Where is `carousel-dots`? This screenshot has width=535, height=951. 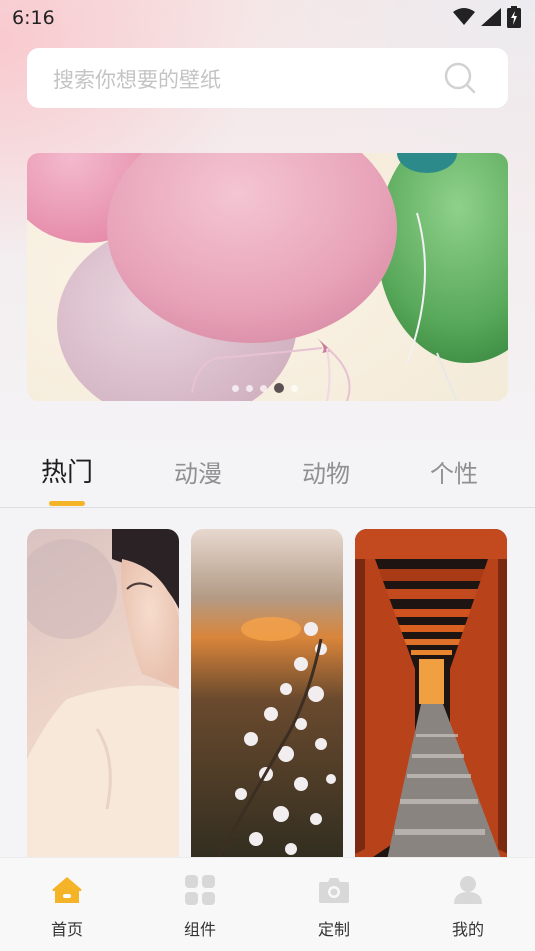
carousel-dots is located at coordinates (265, 388).